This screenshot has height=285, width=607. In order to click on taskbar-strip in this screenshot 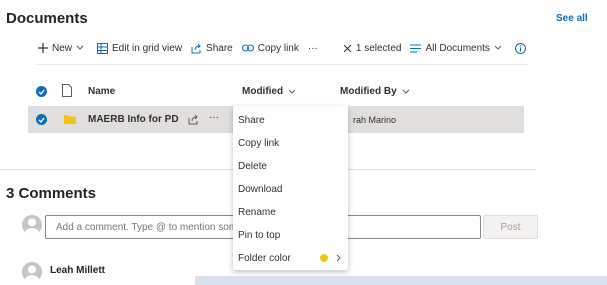, I will do `click(401, 280)`.